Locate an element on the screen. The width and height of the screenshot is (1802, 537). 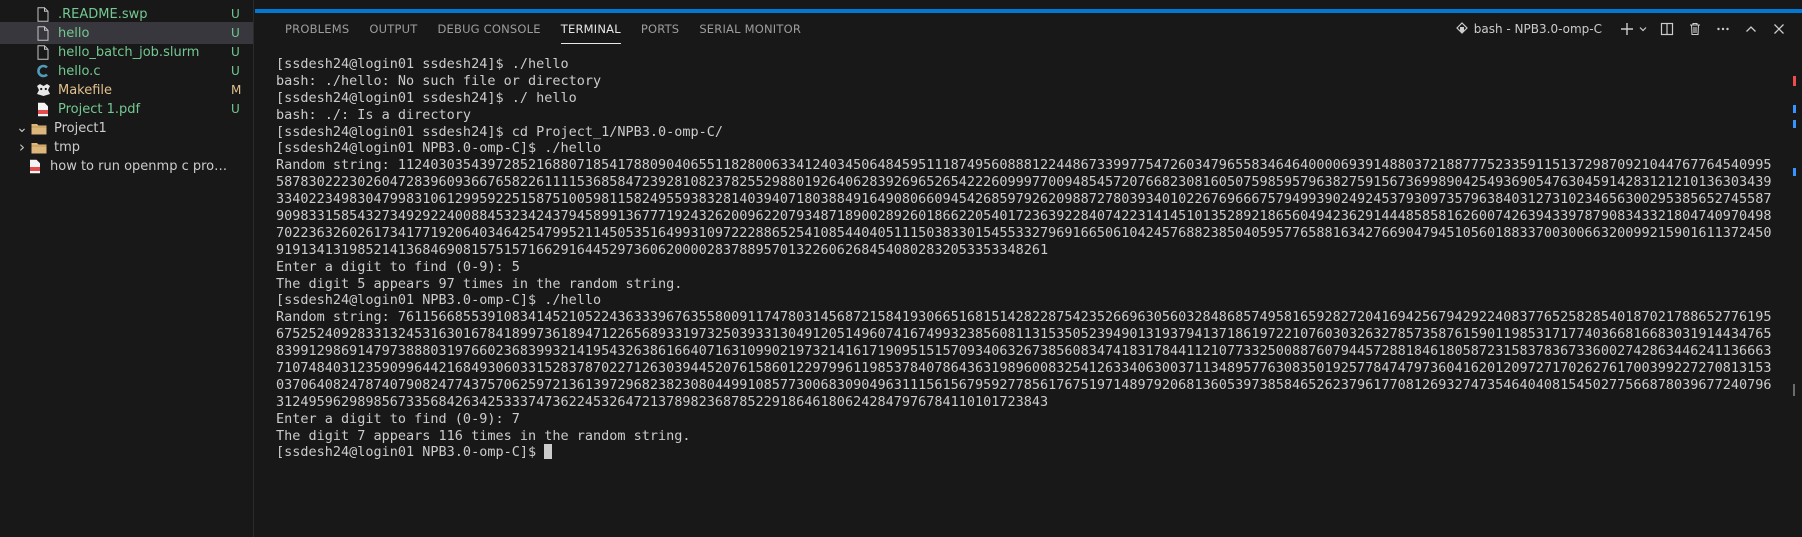
makefile-icon is located at coordinates (43, 90).